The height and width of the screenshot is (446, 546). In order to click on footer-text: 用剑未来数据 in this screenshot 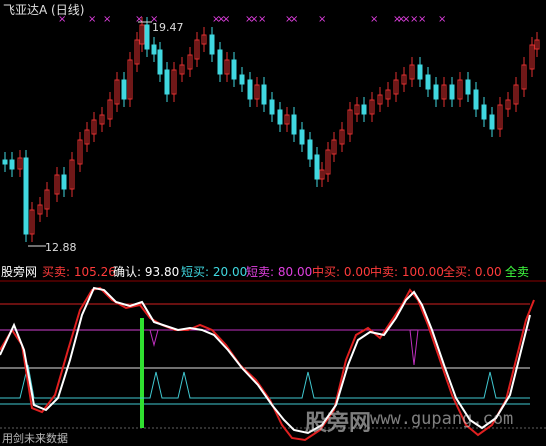, I will do `click(35, 438)`.